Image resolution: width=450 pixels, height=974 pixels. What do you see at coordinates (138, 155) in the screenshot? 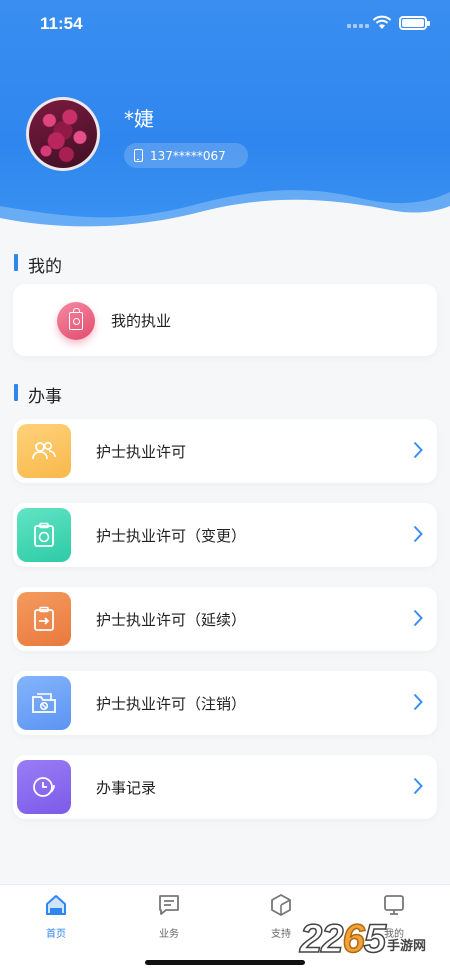
I see `phone-icon` at bounding box center [138, 155].